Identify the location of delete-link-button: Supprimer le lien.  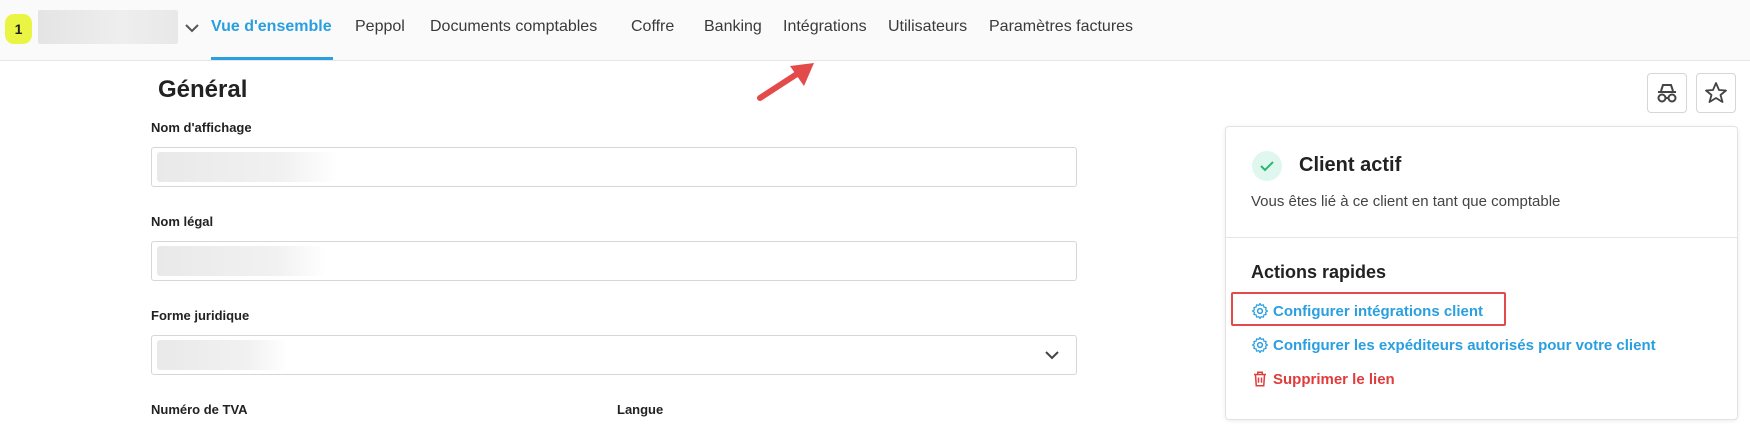
(1323, 379).